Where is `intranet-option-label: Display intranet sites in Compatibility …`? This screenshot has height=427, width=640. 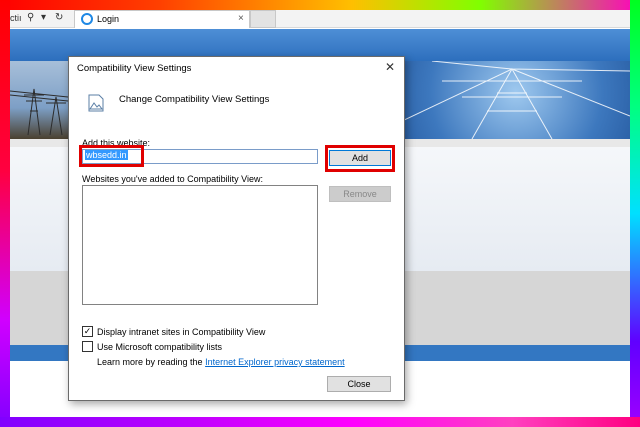 intranet-option-label: Display intranet sites in Compatibility … is located at coordinates (181, 332).